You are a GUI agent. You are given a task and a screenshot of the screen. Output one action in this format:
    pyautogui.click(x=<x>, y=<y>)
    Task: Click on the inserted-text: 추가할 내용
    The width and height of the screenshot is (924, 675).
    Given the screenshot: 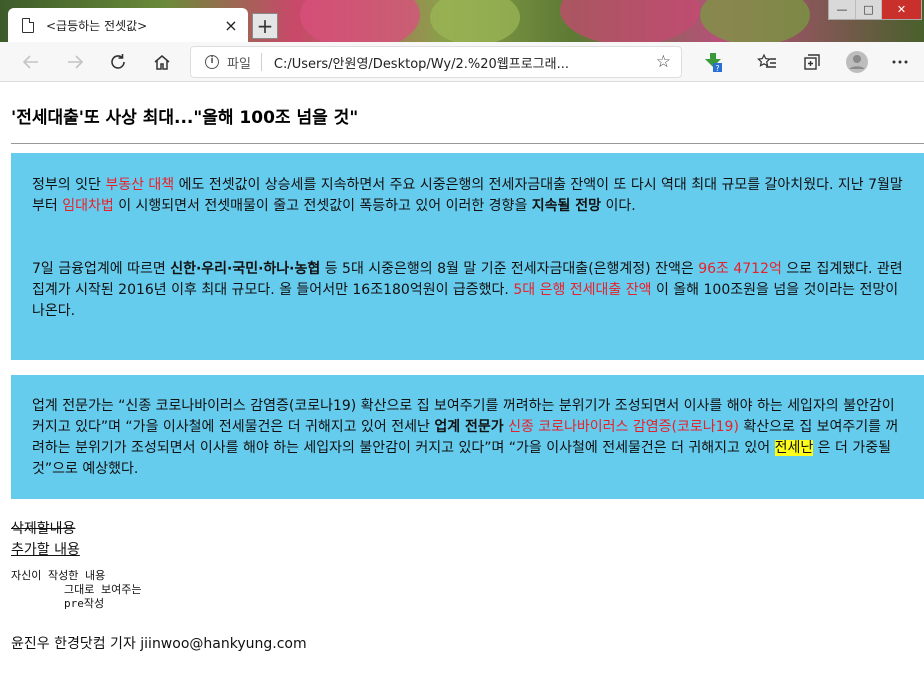 What is the action you would take?
    pyautogui.click(x=45, y=550)
    